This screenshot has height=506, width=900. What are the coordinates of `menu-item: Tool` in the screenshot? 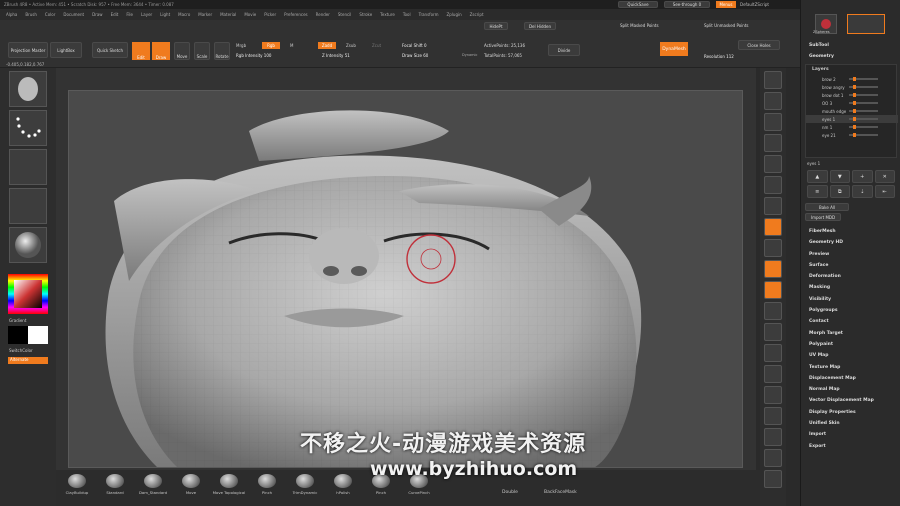 It's located at (407, 14).